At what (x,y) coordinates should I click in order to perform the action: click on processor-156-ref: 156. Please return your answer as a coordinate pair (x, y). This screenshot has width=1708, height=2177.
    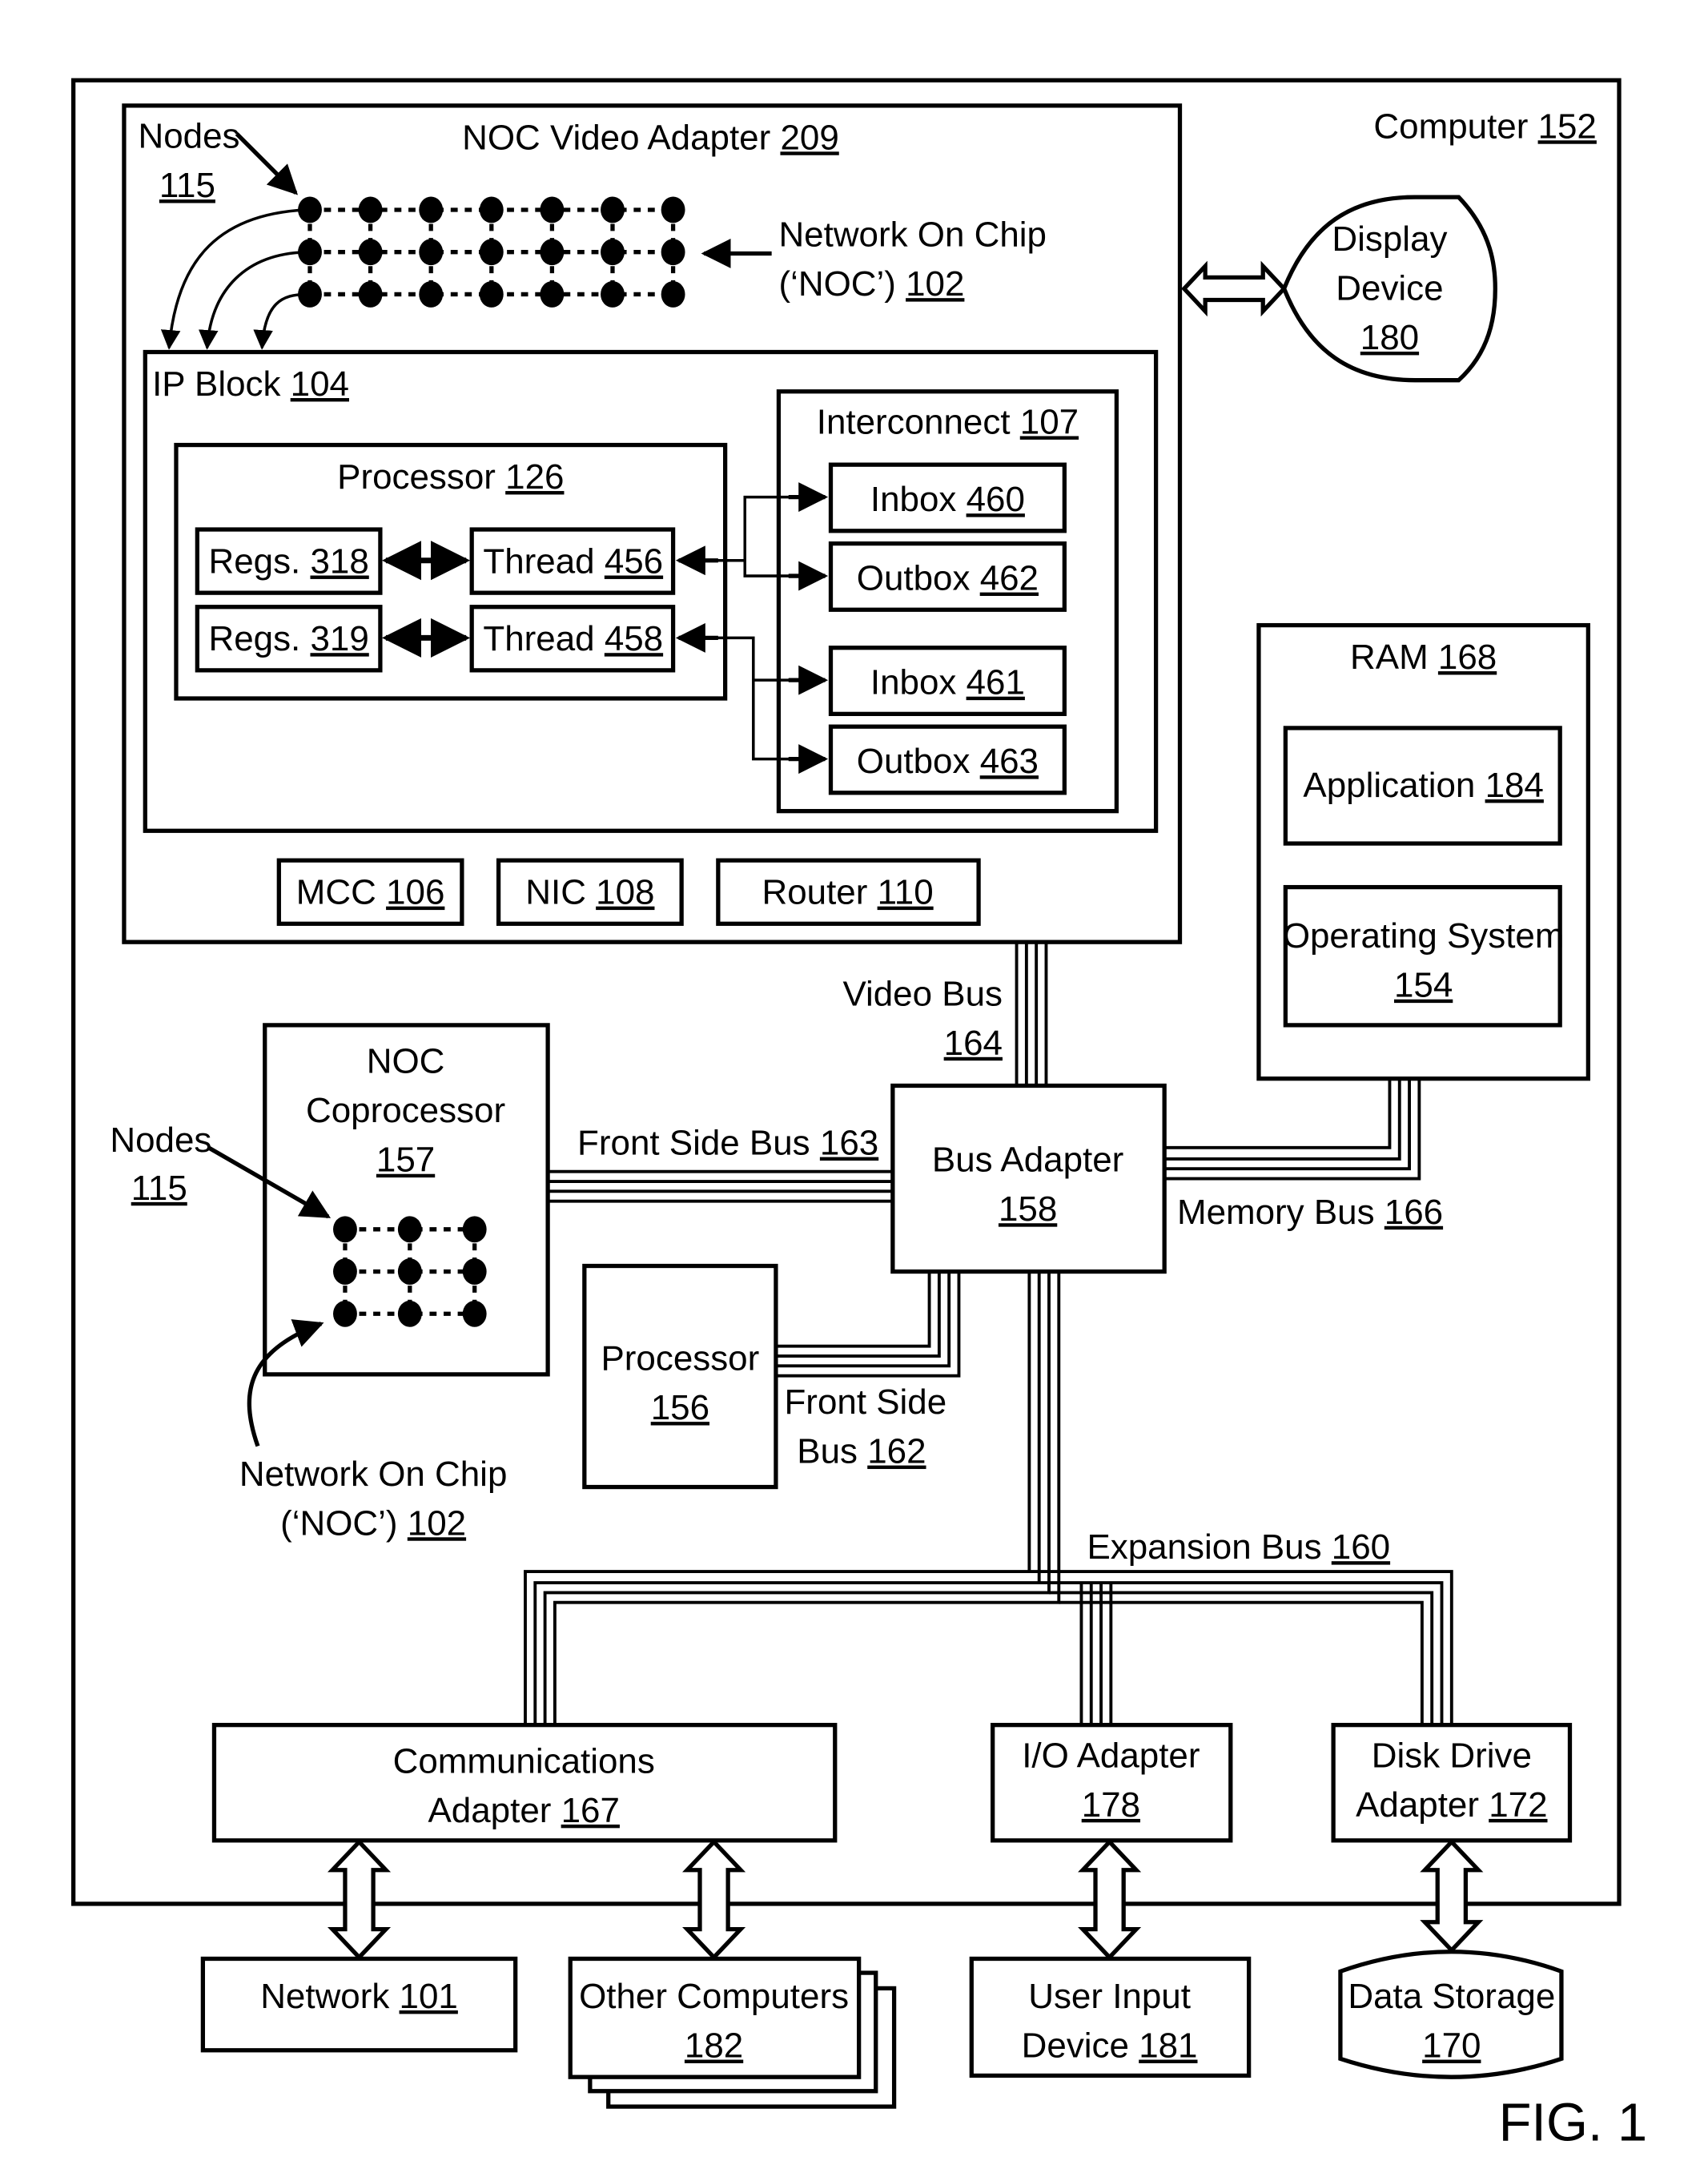
    Looking at the image, I should click on (680, 1408).